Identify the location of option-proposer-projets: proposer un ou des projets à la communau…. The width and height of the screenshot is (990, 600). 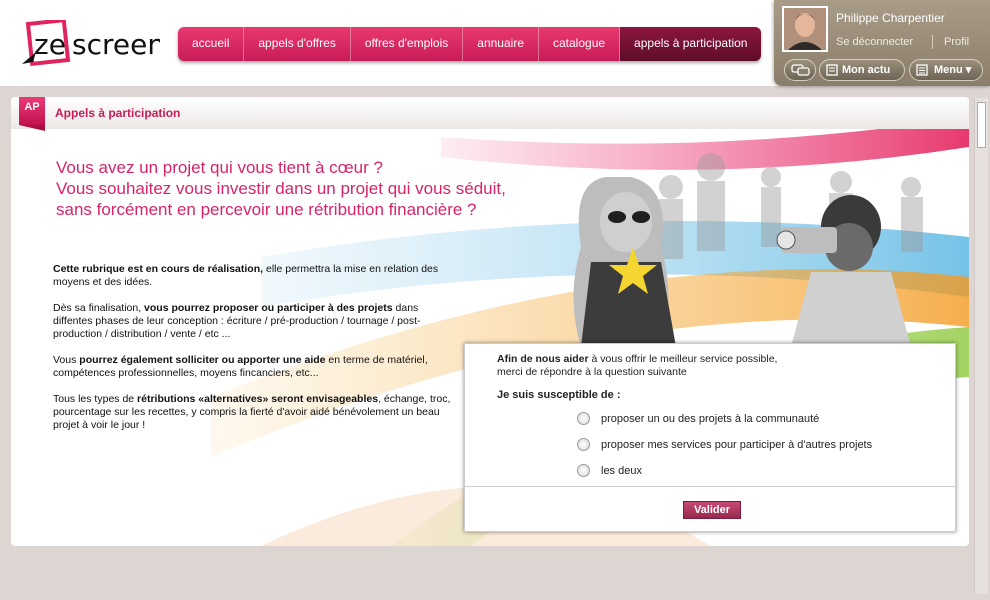
(698, 418).